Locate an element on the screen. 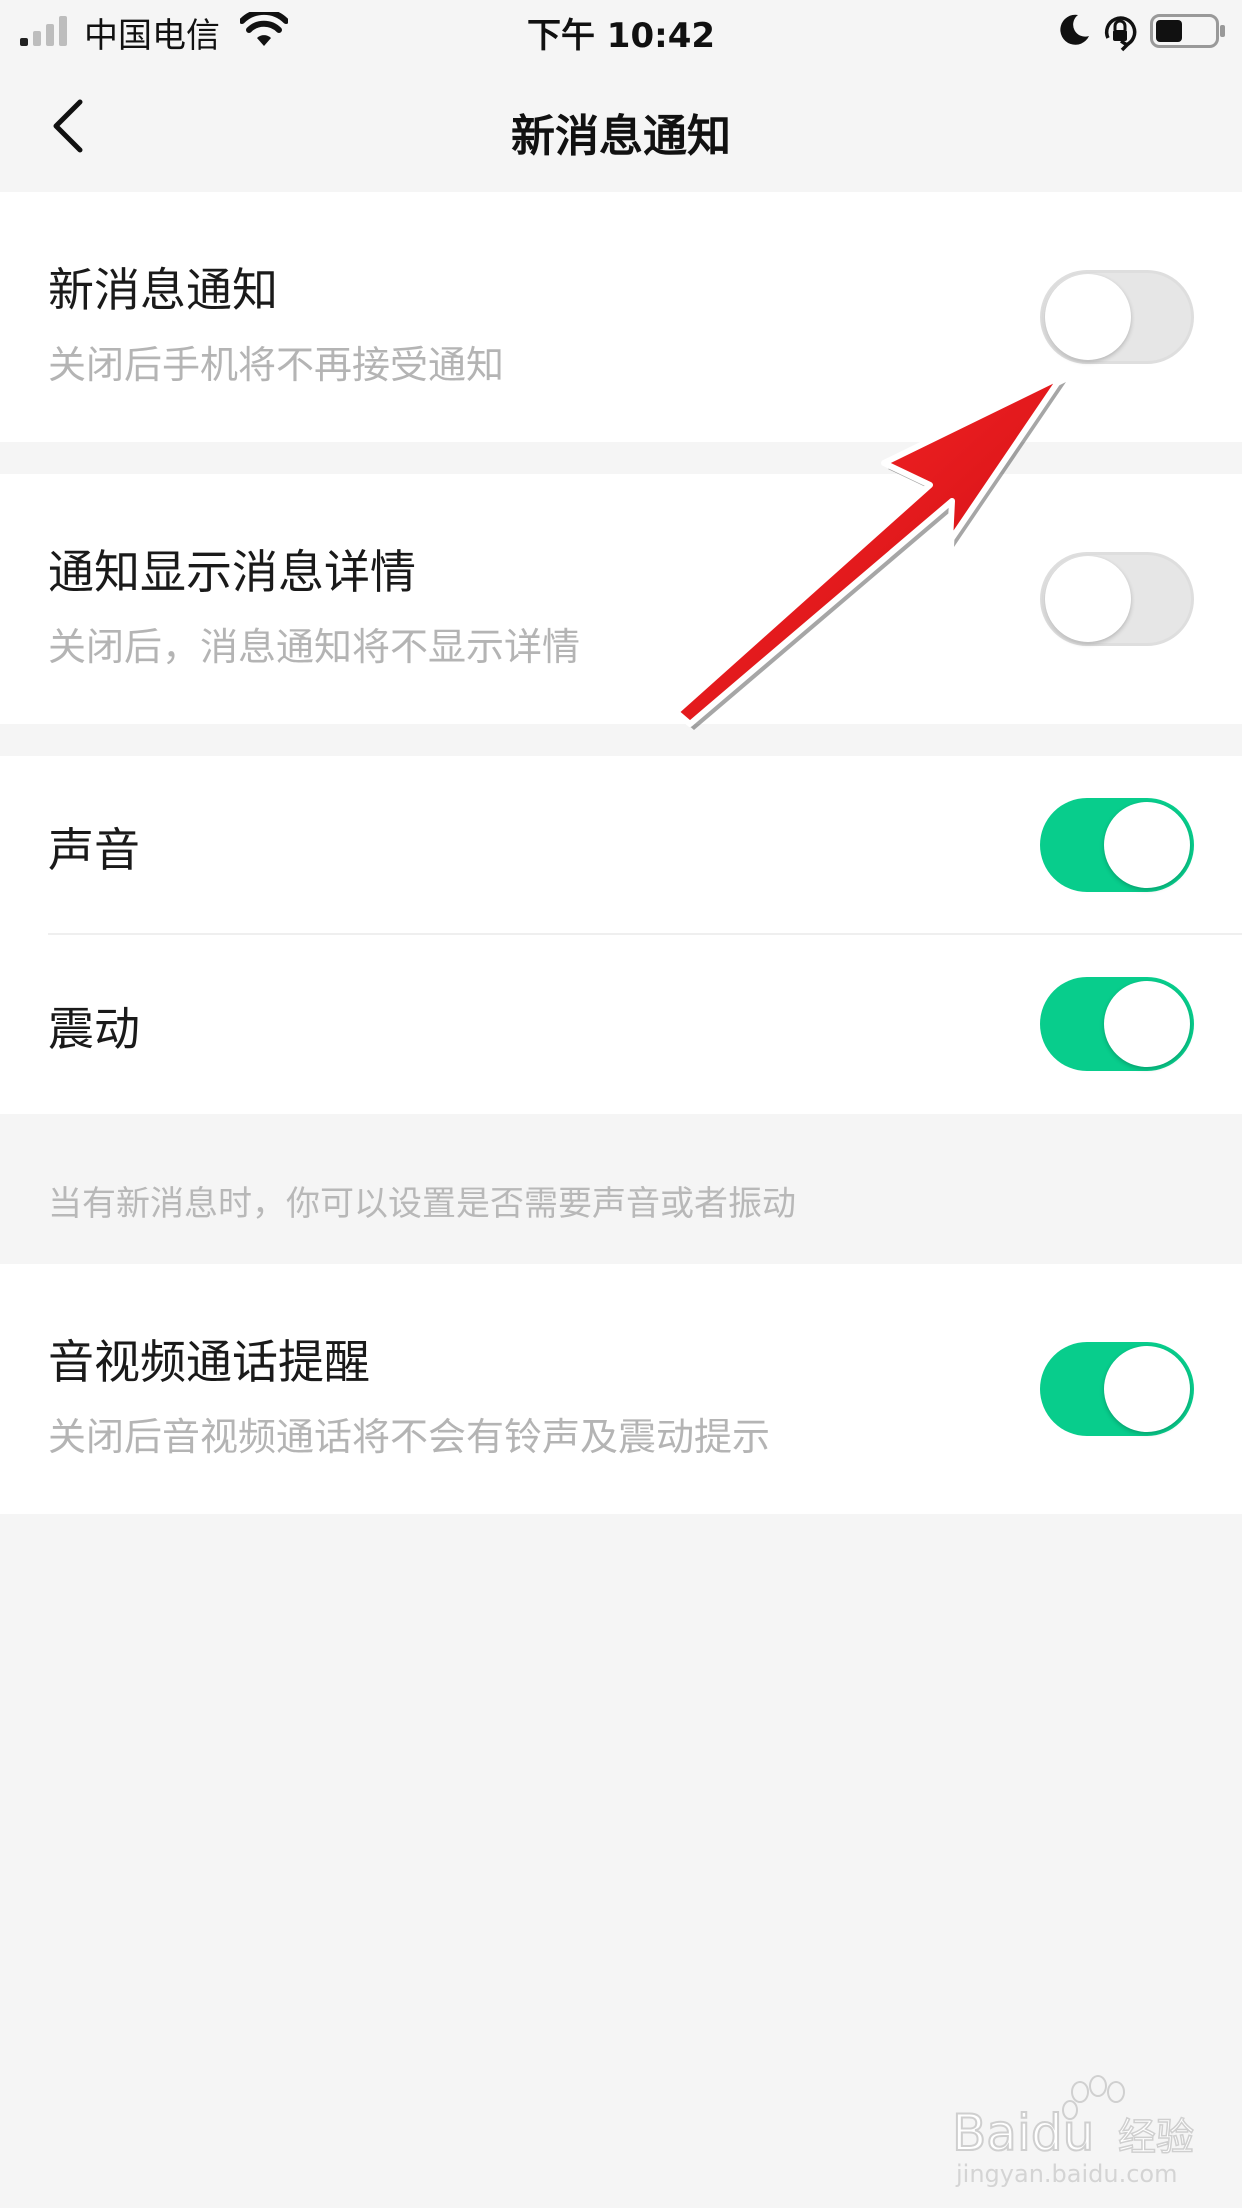 The height and width of the screenshot is (2208, 1242). orientation-lock-icon is located at coordinates (1120, 34).